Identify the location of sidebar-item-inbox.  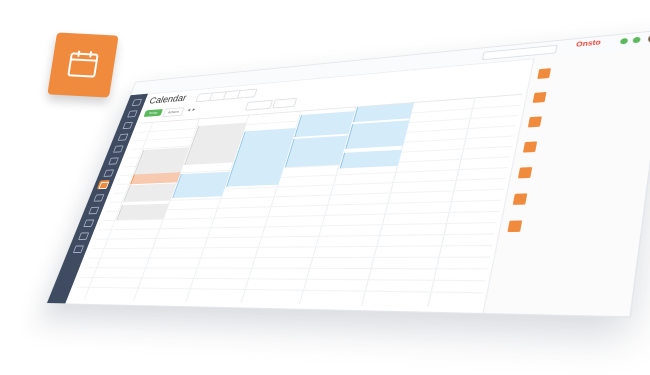
(131, 113).